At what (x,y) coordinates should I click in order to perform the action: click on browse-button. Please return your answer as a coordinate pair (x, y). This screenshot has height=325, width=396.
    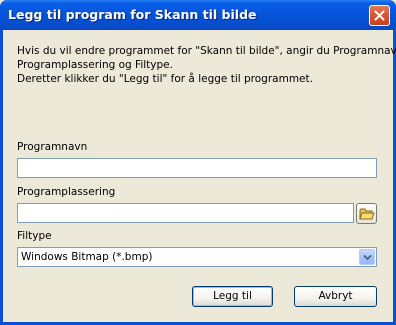
    Looking at the image, I should click on (366, 213).